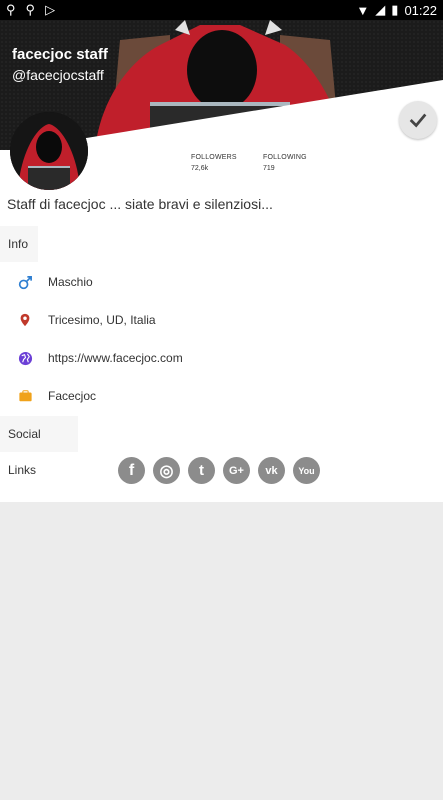  Describe the element at coordinates (221, 396) in the screenshot. I see `info-work-row: Facecjoc` at that location.